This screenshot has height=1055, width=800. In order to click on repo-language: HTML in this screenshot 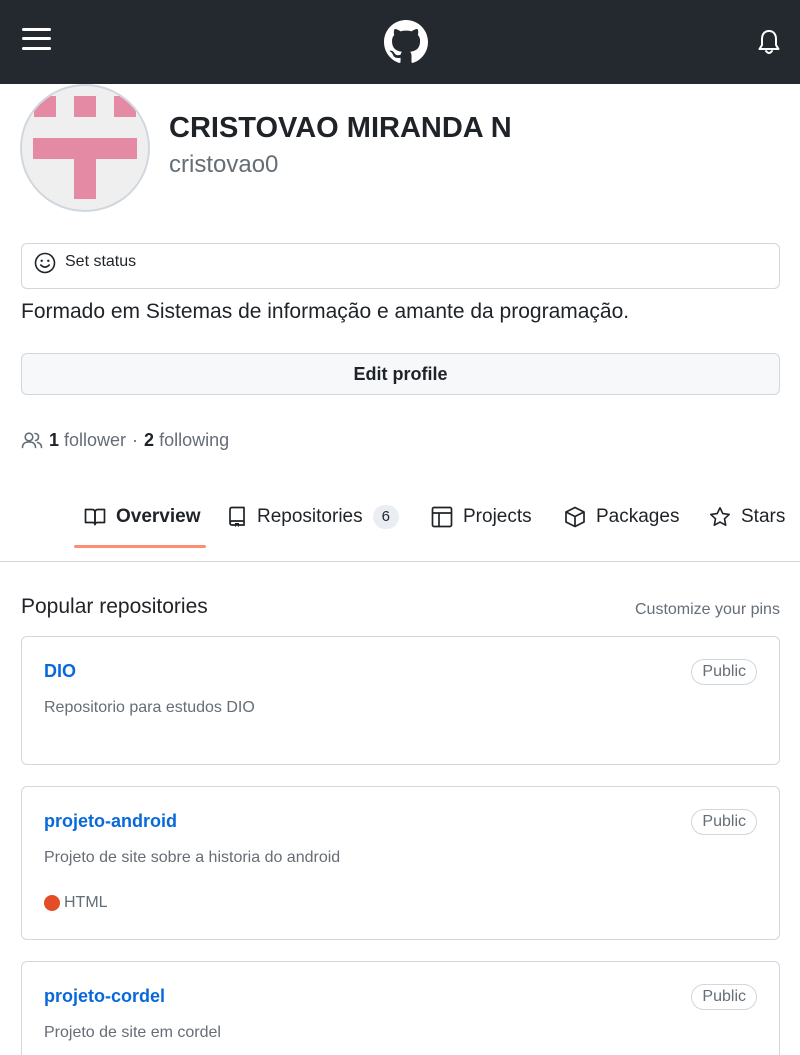, I will do `click(76, 903)`.